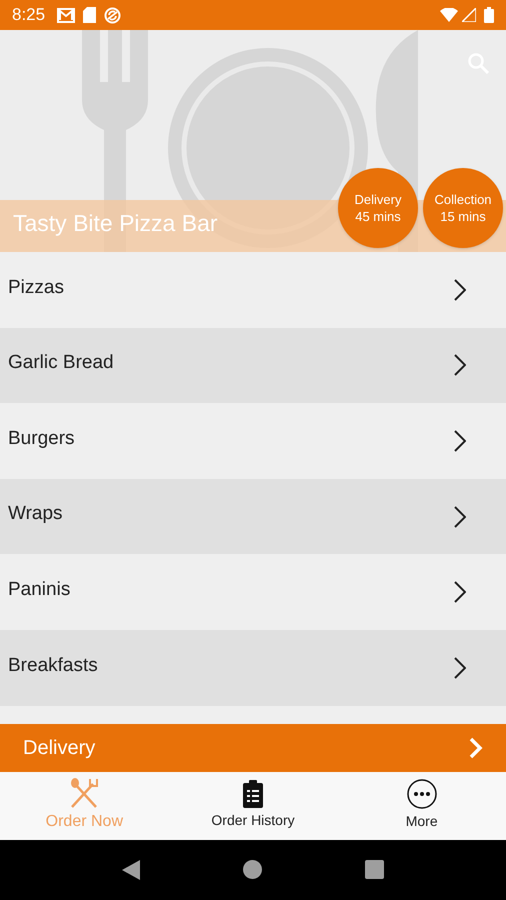 Image resolution: width=506 pixels, height=900 pixels. Describe the element at coordinates (253, 366) in the screenshot. I see `category-row: Garlic Bread` at that location.